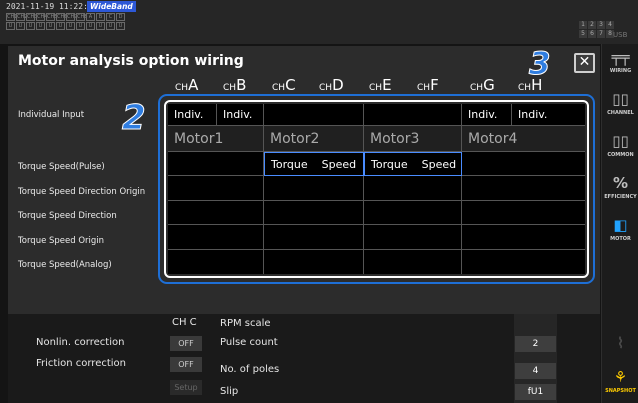 The width and height of the screenshot is (638, 403). I want to click on cell-m1-dir-origin, so click(216, 188).